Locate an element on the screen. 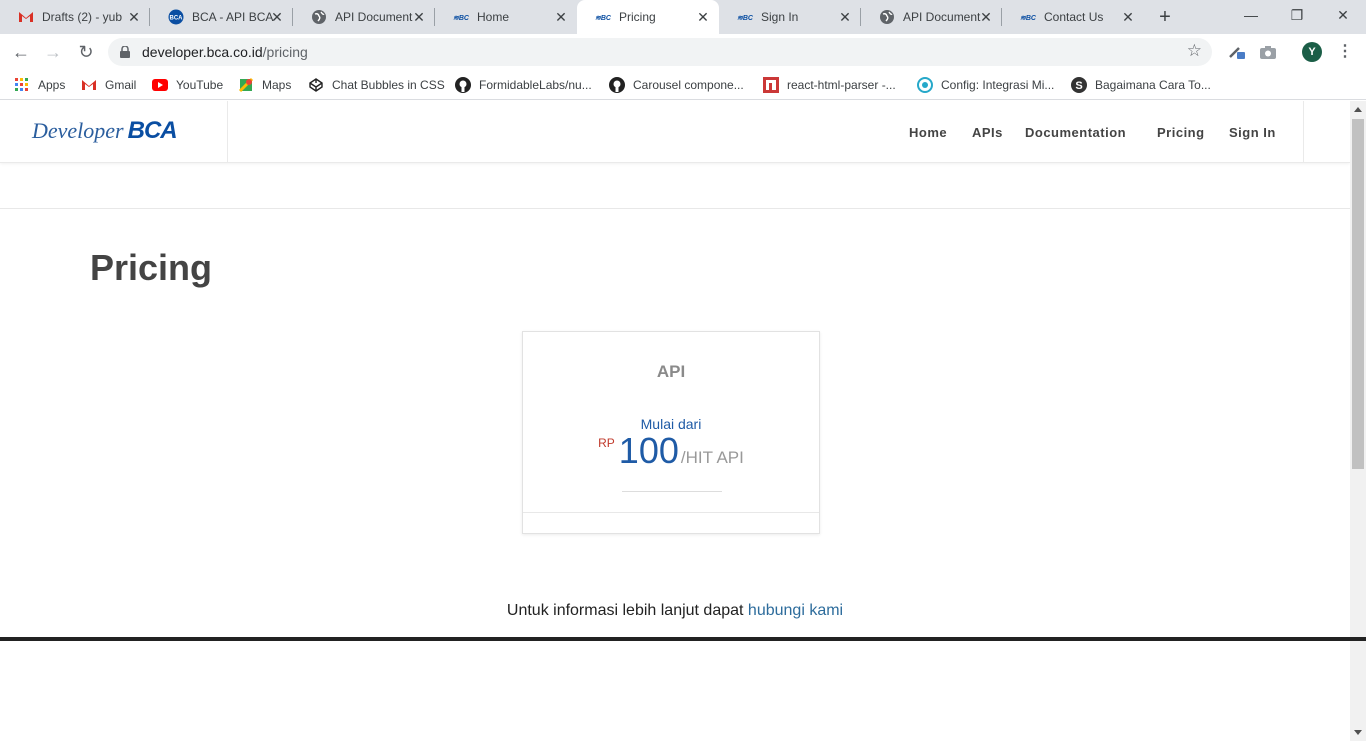 The image size is (1366, 741). lock-icon is located at coordinates (125, 51).